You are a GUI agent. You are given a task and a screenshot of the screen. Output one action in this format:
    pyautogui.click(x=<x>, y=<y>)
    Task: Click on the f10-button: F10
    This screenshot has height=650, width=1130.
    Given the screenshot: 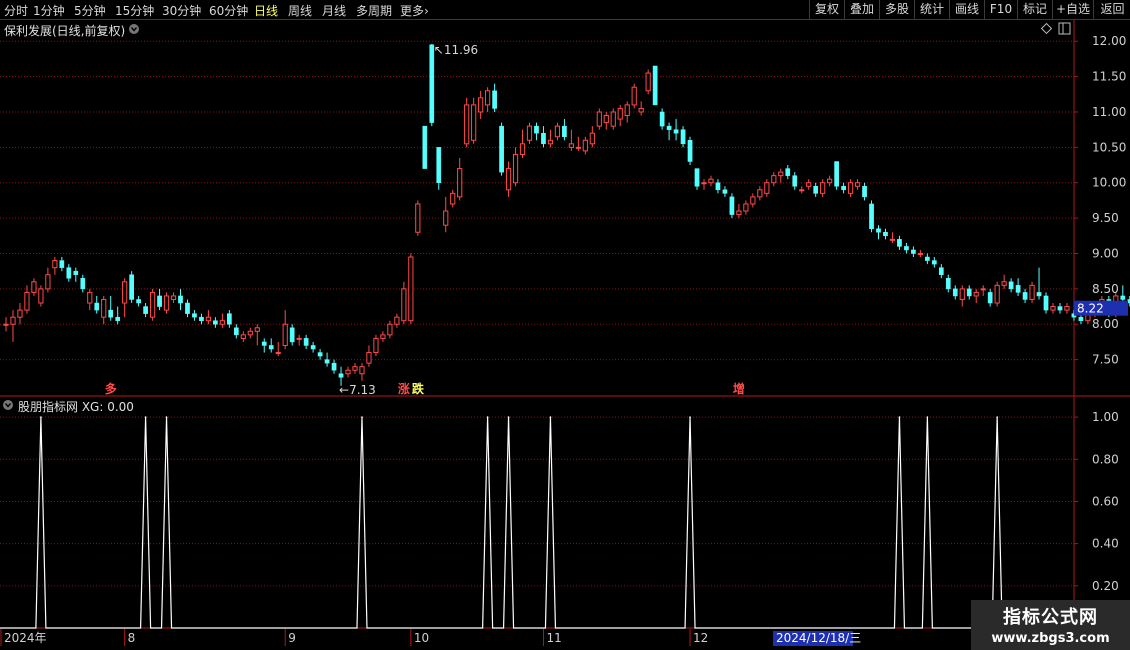 What is the action you would take?
    pyautogui.click(x=1000, y=9)
    